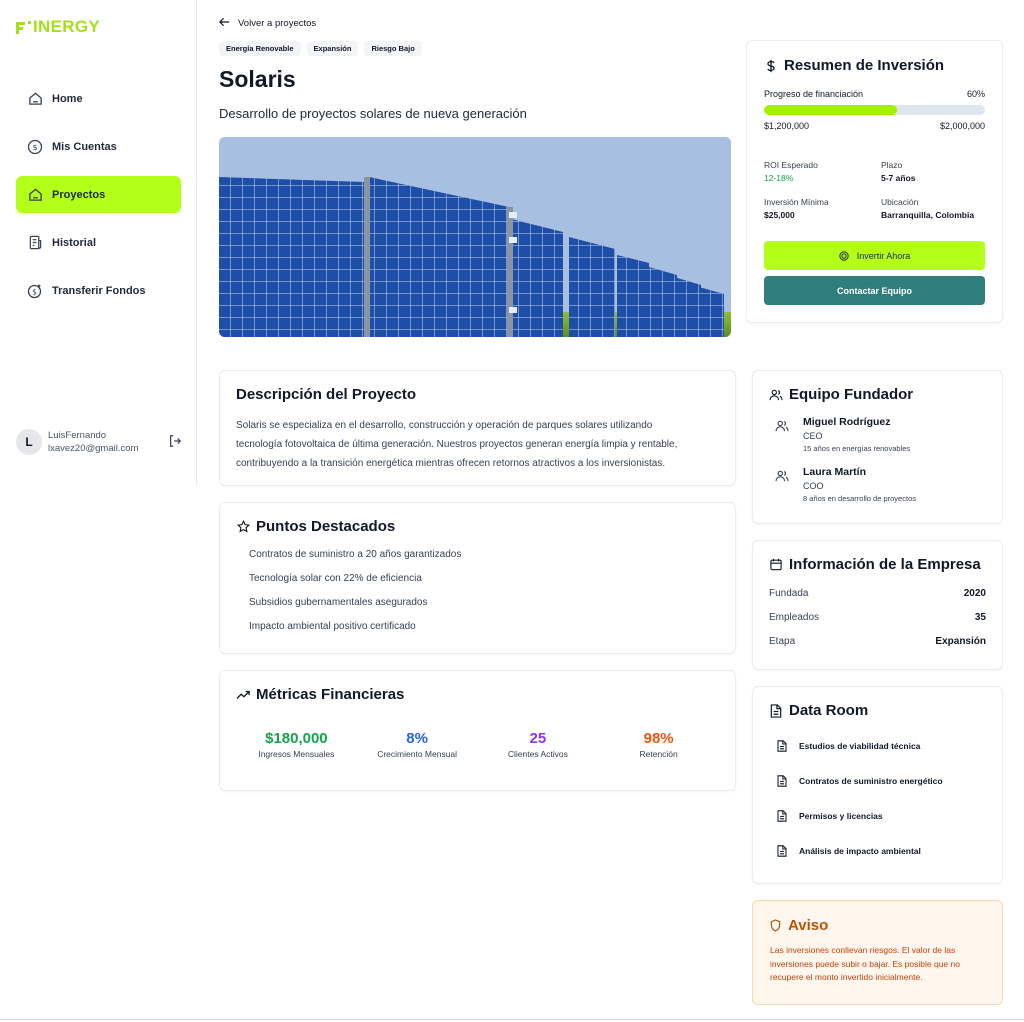 The height and width of the screenshot is (1022, 1024). Describe the element at coordinates (874, 94) in the screenshot. I see `progress-header: Progreso de financiación 60%` at that location.